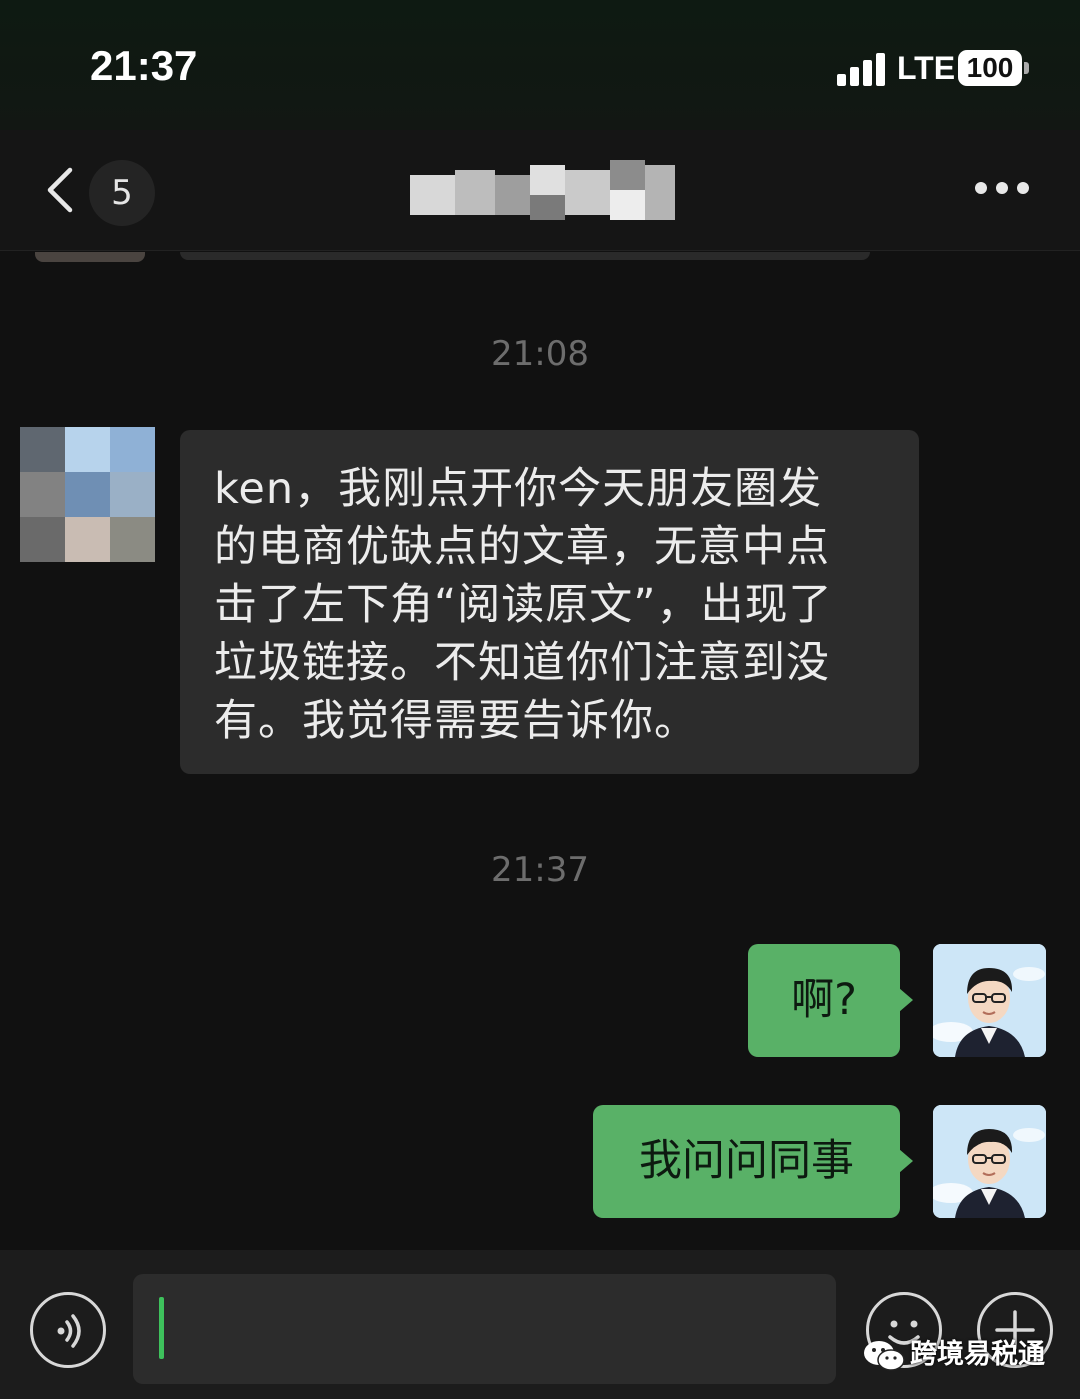  What do you see at coordinates (68, 1330) in the screenshot?
I see `voice-icon` at bounding box center [68, 1330].